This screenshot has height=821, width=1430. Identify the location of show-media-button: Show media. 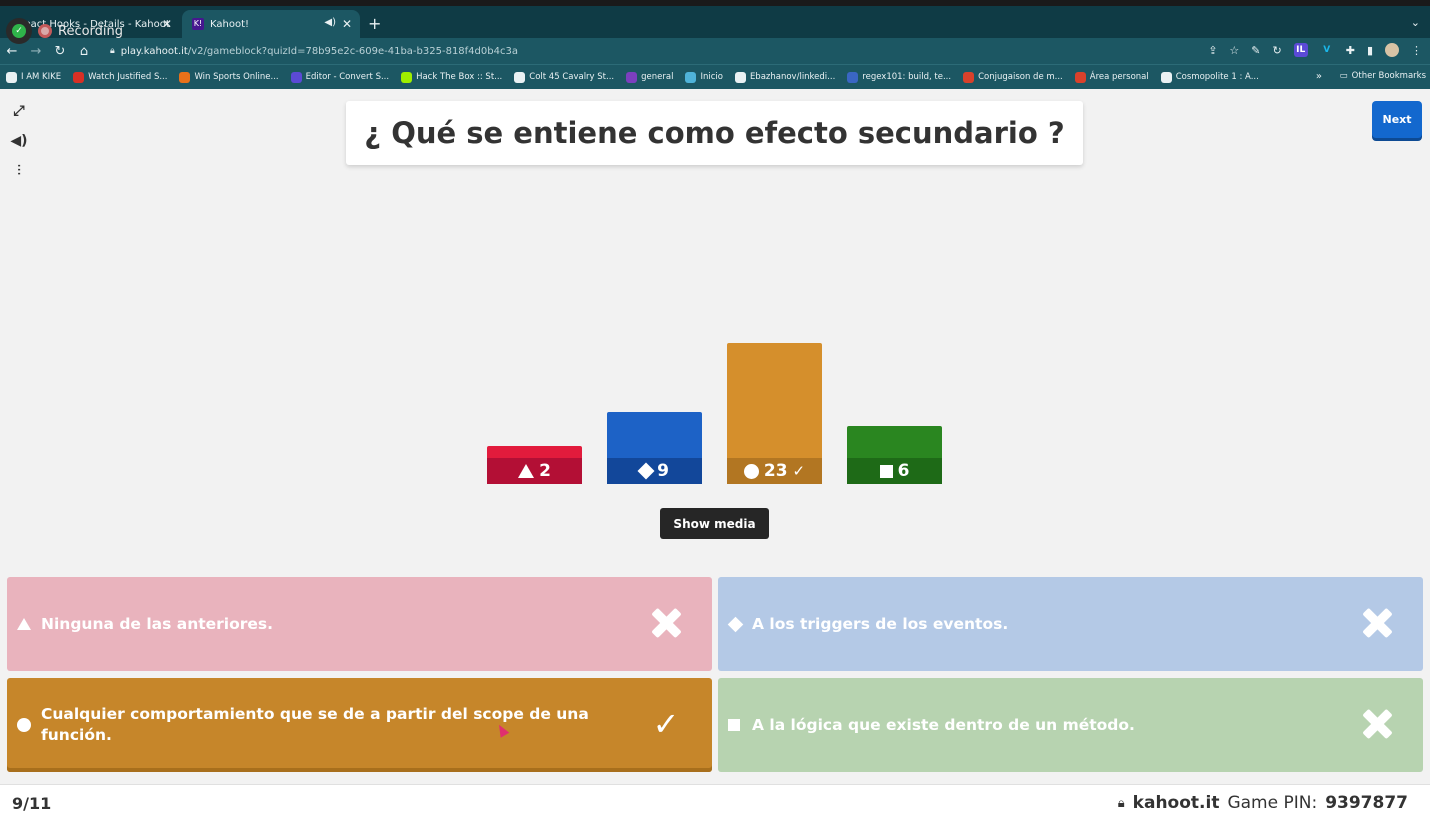
(714, 523).